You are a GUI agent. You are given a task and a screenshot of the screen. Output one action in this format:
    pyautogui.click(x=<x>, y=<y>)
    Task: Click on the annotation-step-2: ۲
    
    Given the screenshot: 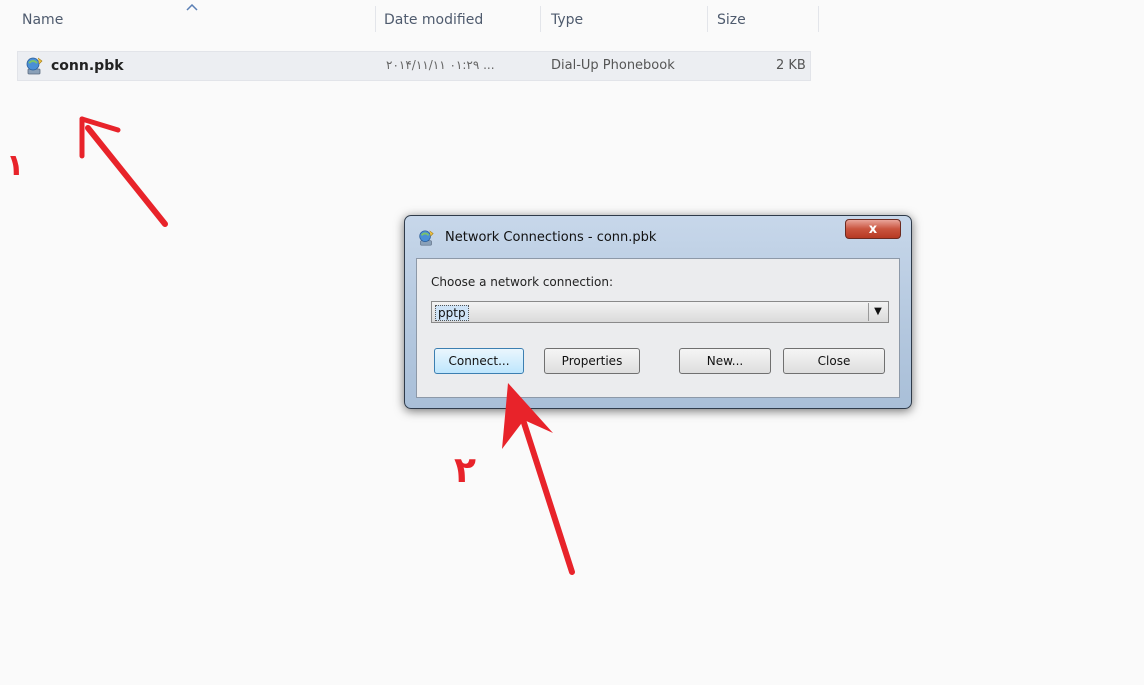 What is the action you would take?
    pyautogui.click(x=465, y=470)
    